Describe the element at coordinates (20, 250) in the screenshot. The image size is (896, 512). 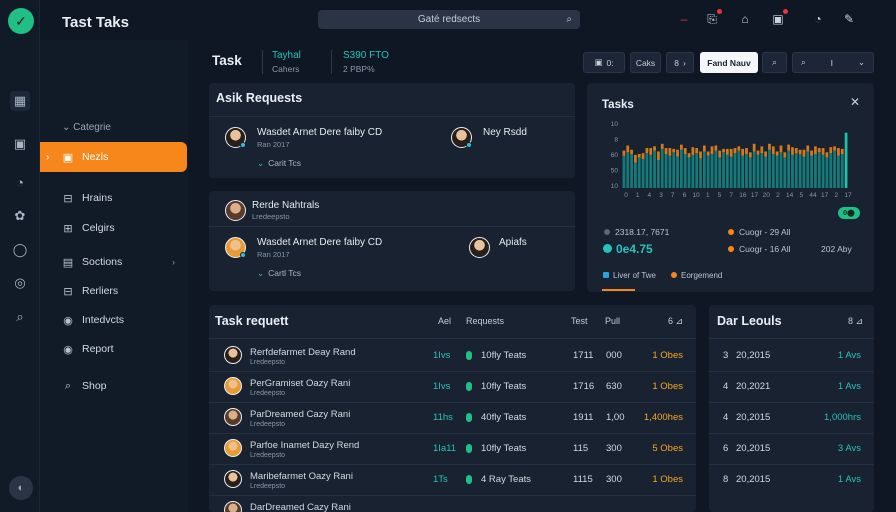
I see `circle-icon: ◯` at that location.